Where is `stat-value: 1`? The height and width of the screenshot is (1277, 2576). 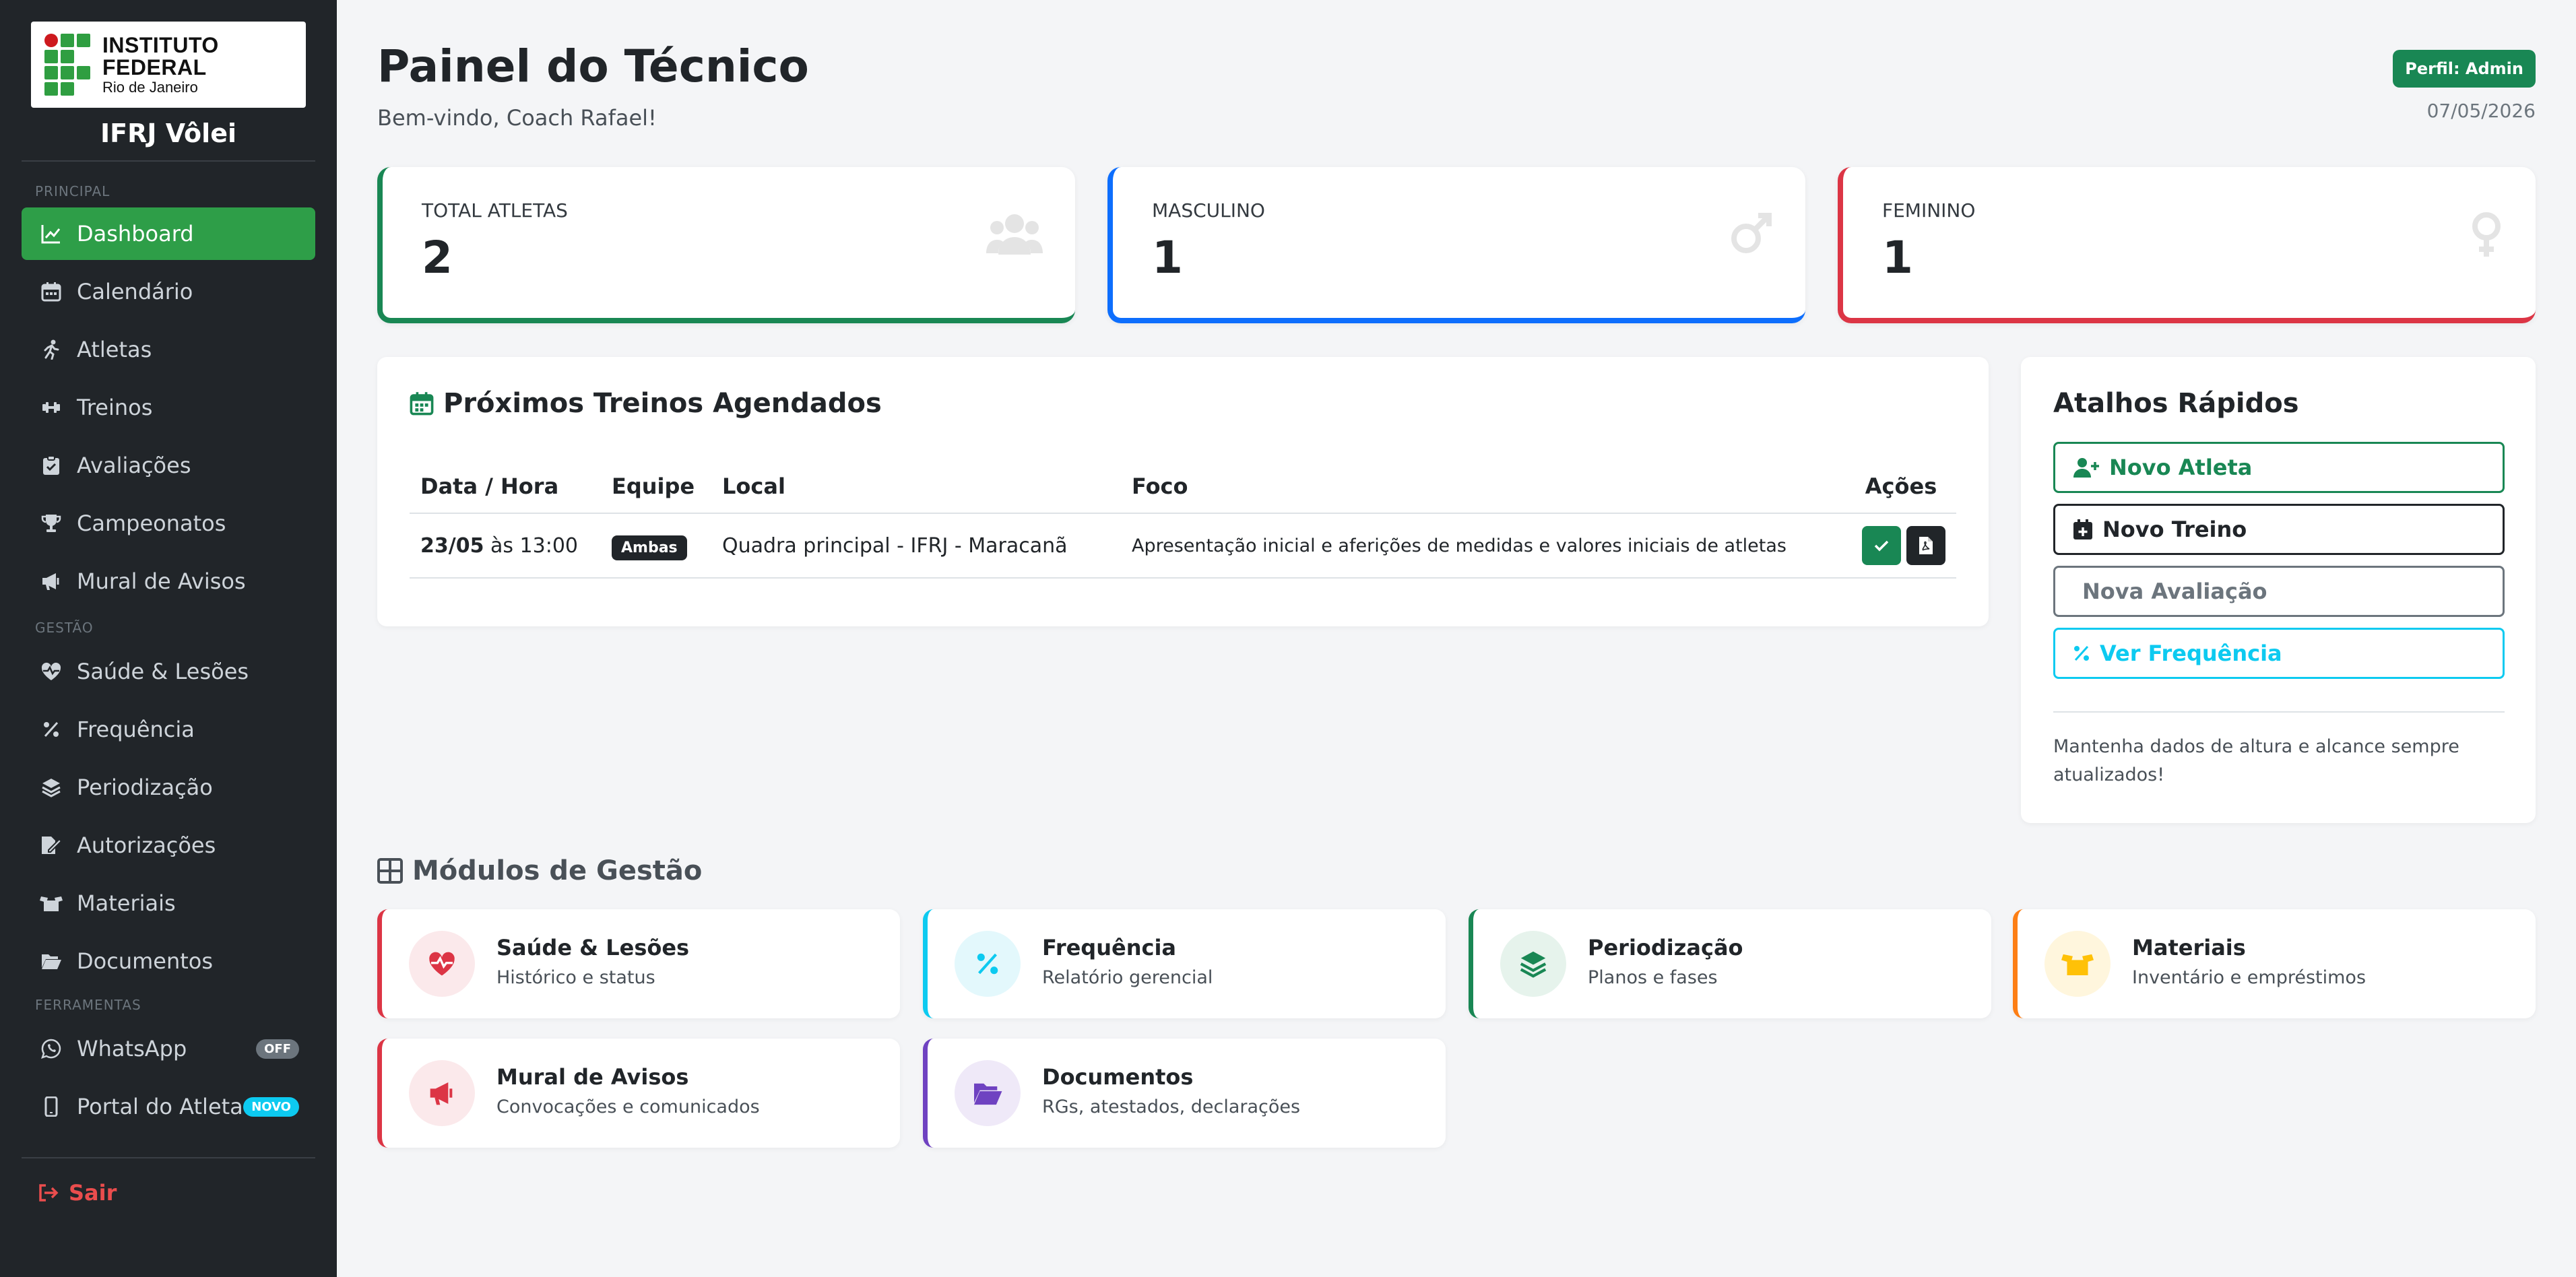
stat-value: 1 is located at coordinates (1167, 258).